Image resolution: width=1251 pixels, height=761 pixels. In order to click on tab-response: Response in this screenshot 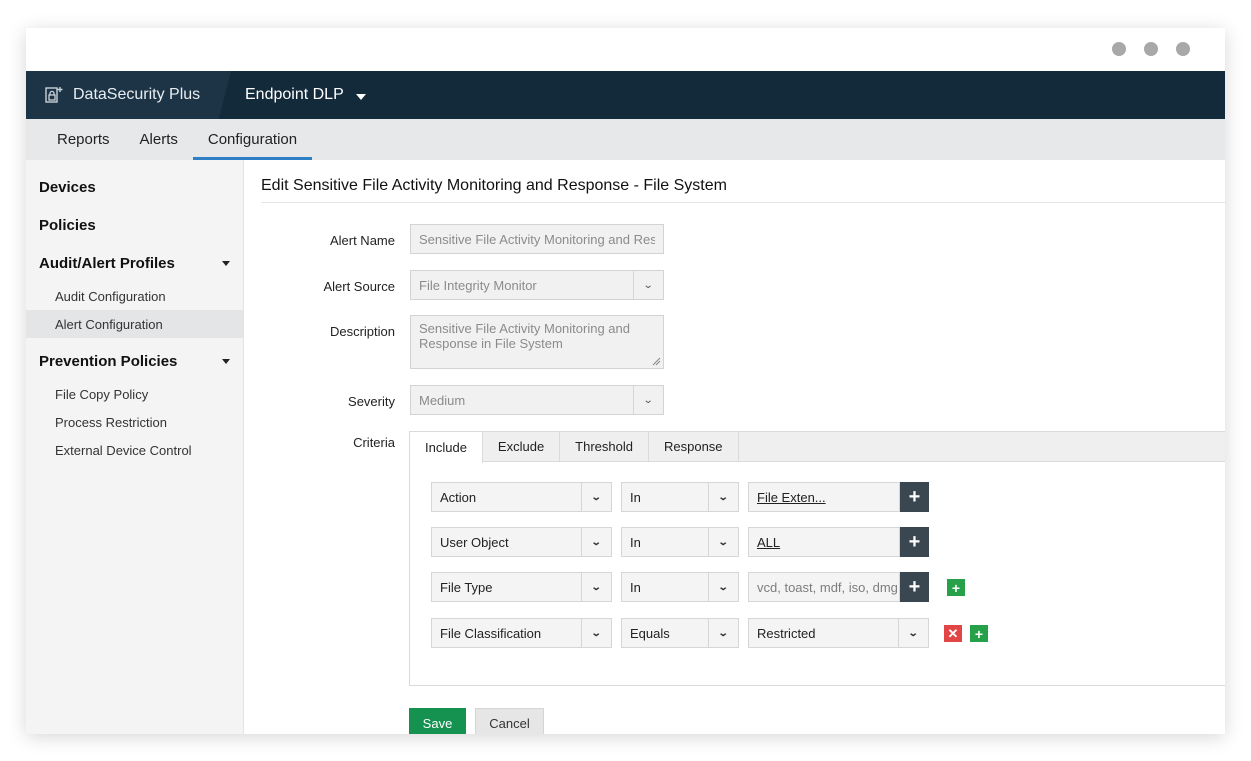, I will do `click(694, 446)`.